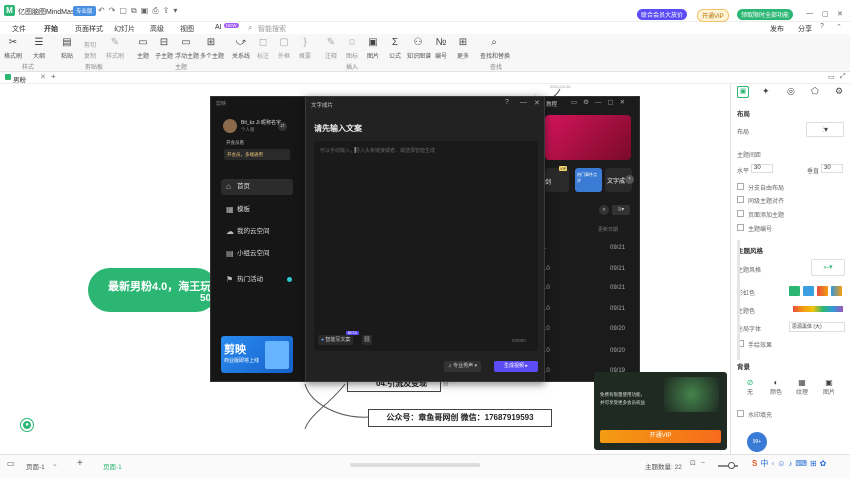  Describe the element at coordinates (750, 387) in the screenshot. I see `bg-none-option: ⊘ 无` at that location.